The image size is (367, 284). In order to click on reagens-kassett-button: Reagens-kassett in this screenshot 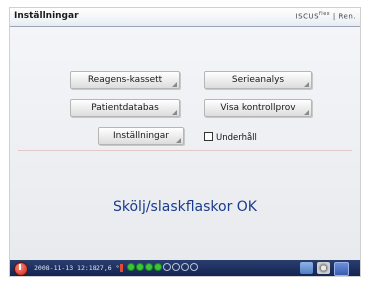, I will do `click(125, 80)`.